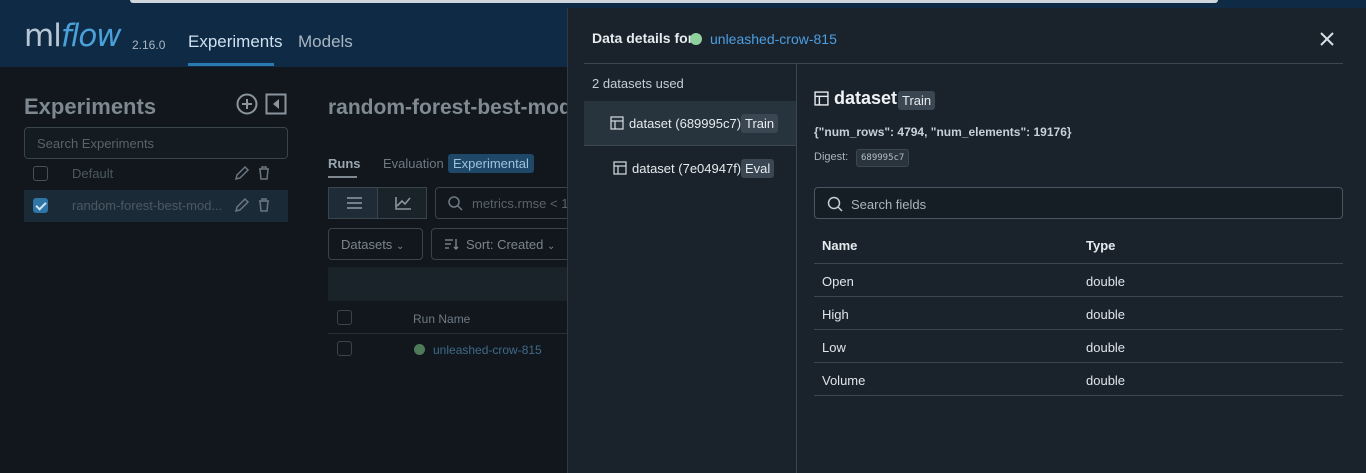 Image resolution: width=1366 pixels, height=473 pixels. Describe the element at coordinates (674, 1) in the screenshot. I see `browser-scrollbar` at that location.